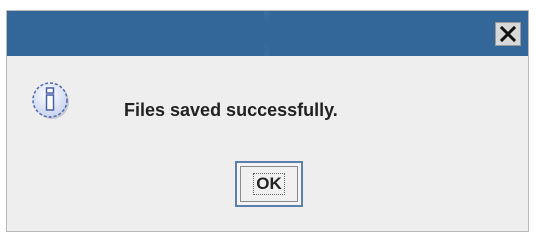 The height and width of the screenshot is (240, 537). Describe the element at coordinates (50, 100) in the screenshot. I see `info-icon` at that location.